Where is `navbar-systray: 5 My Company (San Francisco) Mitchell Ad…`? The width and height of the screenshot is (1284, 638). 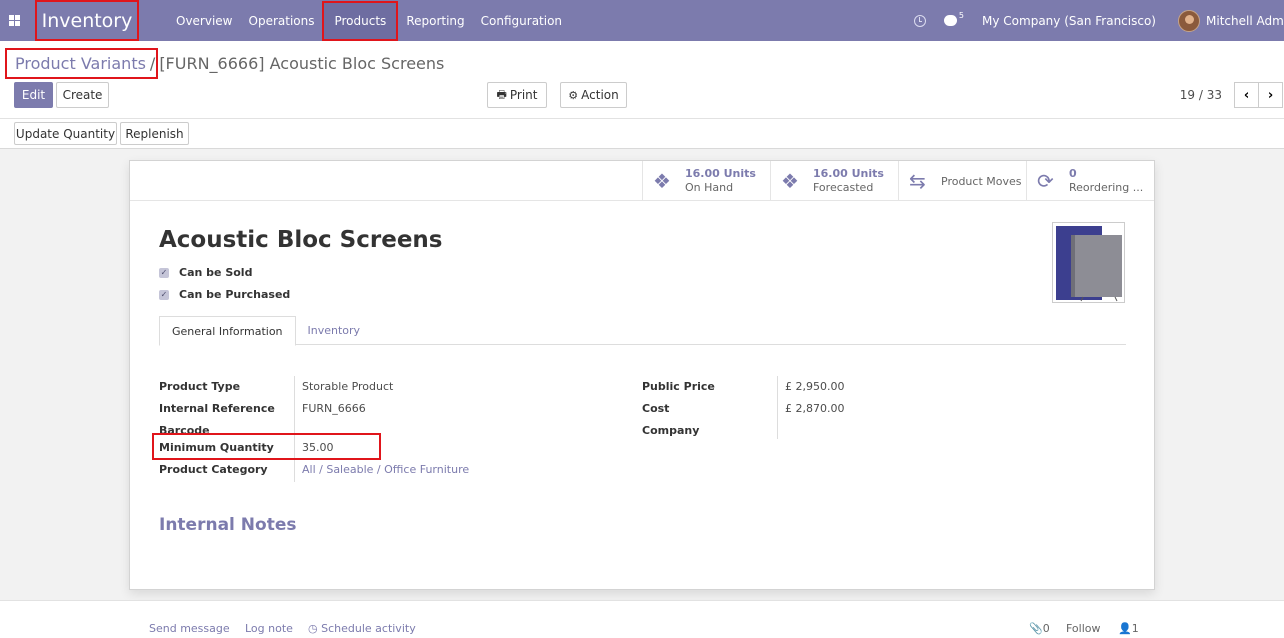 navbar-systray: 5 My Company (San Francisco) Mitchell Ad… is located at coordinates (1098, 20).